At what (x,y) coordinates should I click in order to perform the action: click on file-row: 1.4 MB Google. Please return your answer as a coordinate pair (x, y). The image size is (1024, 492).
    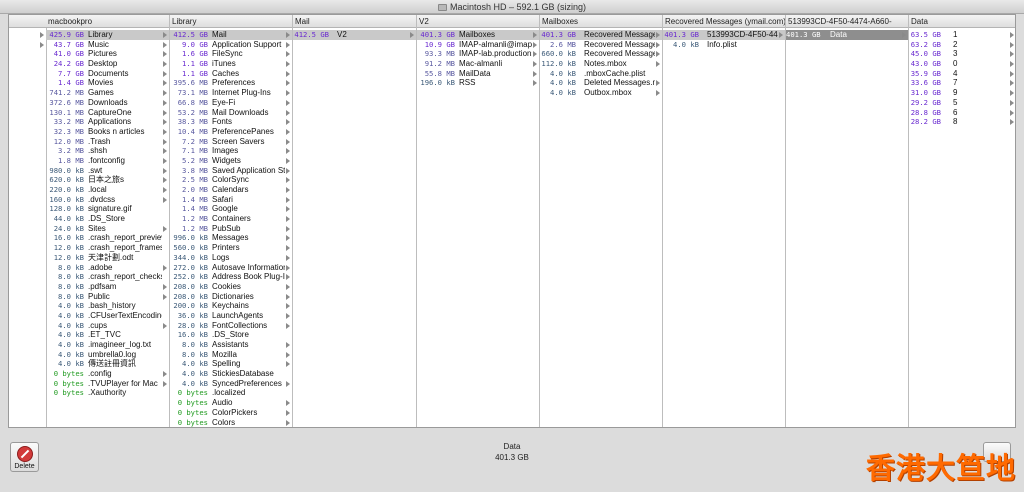
    Looking at the image, I should click on (231, 209).